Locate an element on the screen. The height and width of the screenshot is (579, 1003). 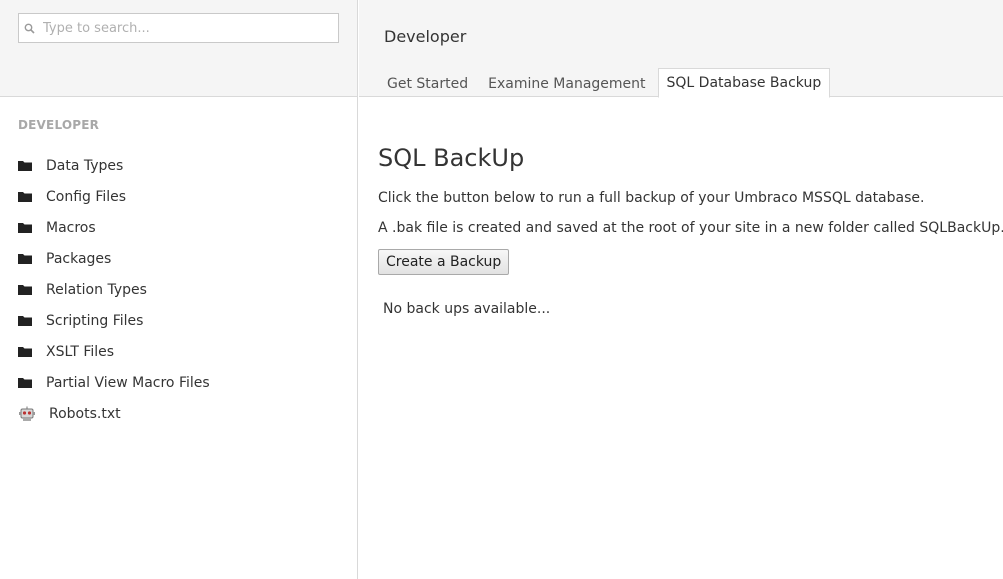
tab-examine-management: Examine Management is located at coordinates (566, 83).